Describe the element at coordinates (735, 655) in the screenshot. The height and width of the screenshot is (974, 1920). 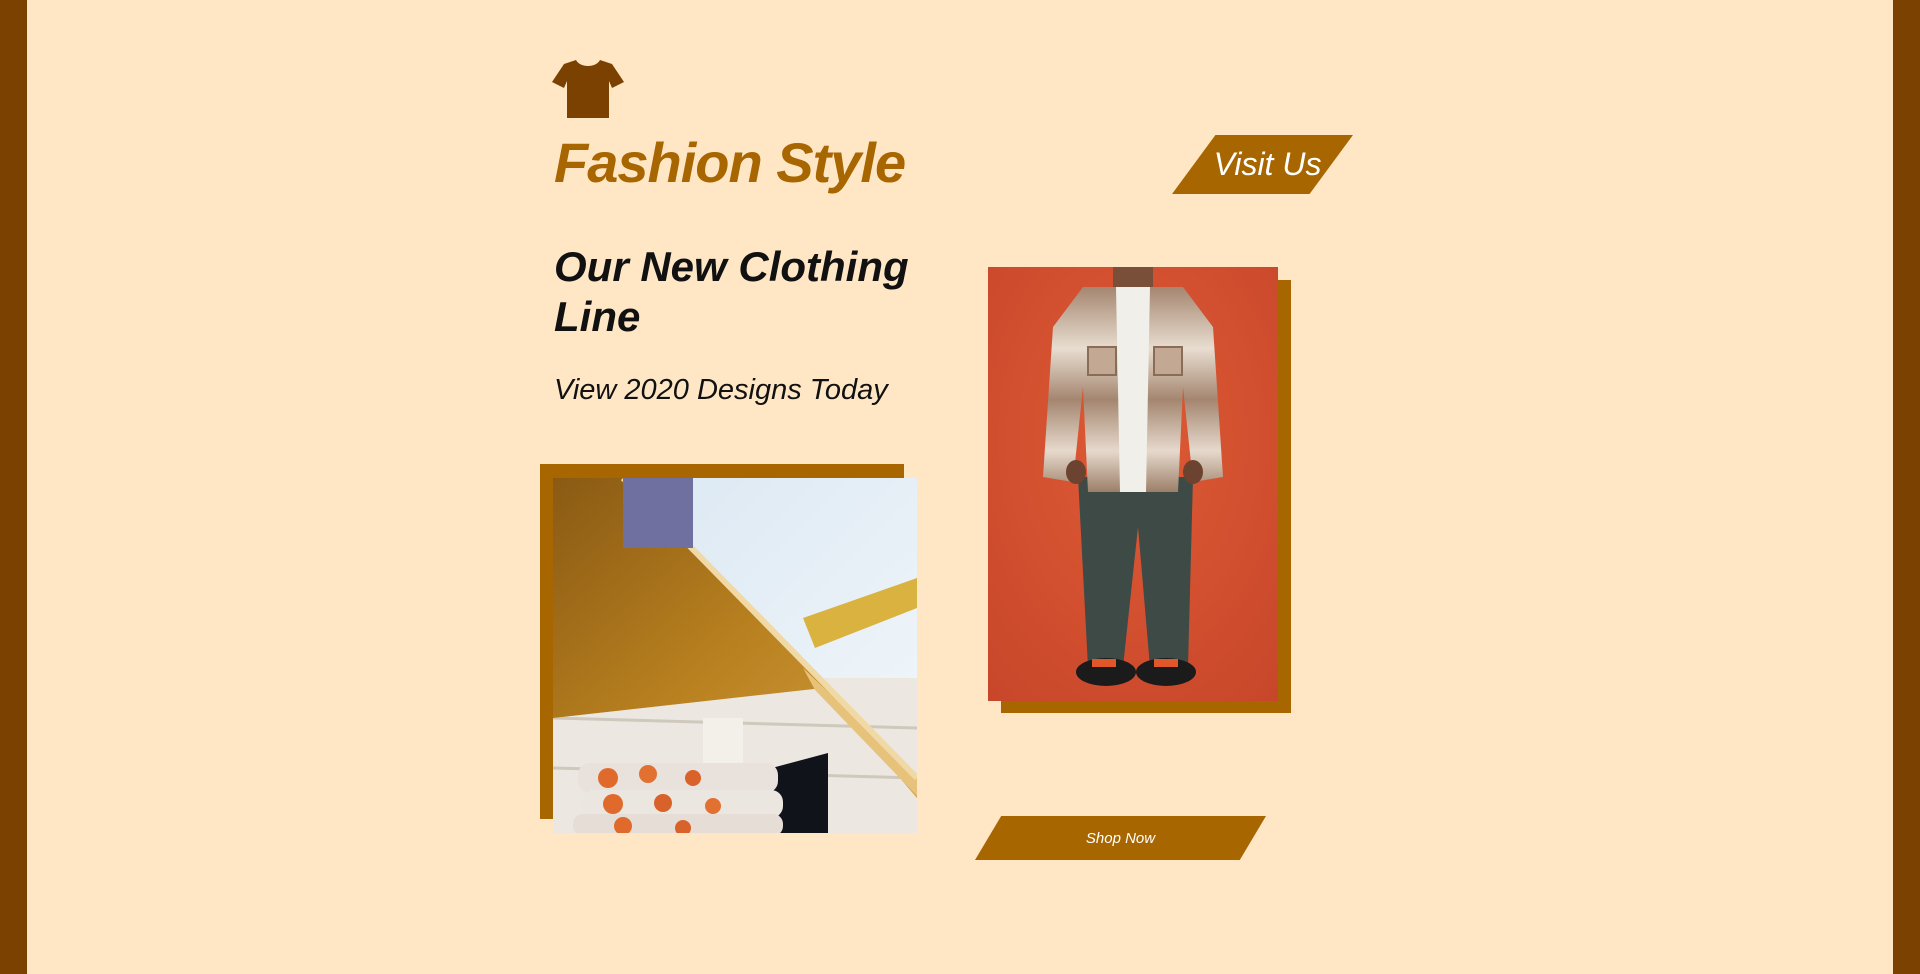
I see `shelf-clothing-photo` at that location.